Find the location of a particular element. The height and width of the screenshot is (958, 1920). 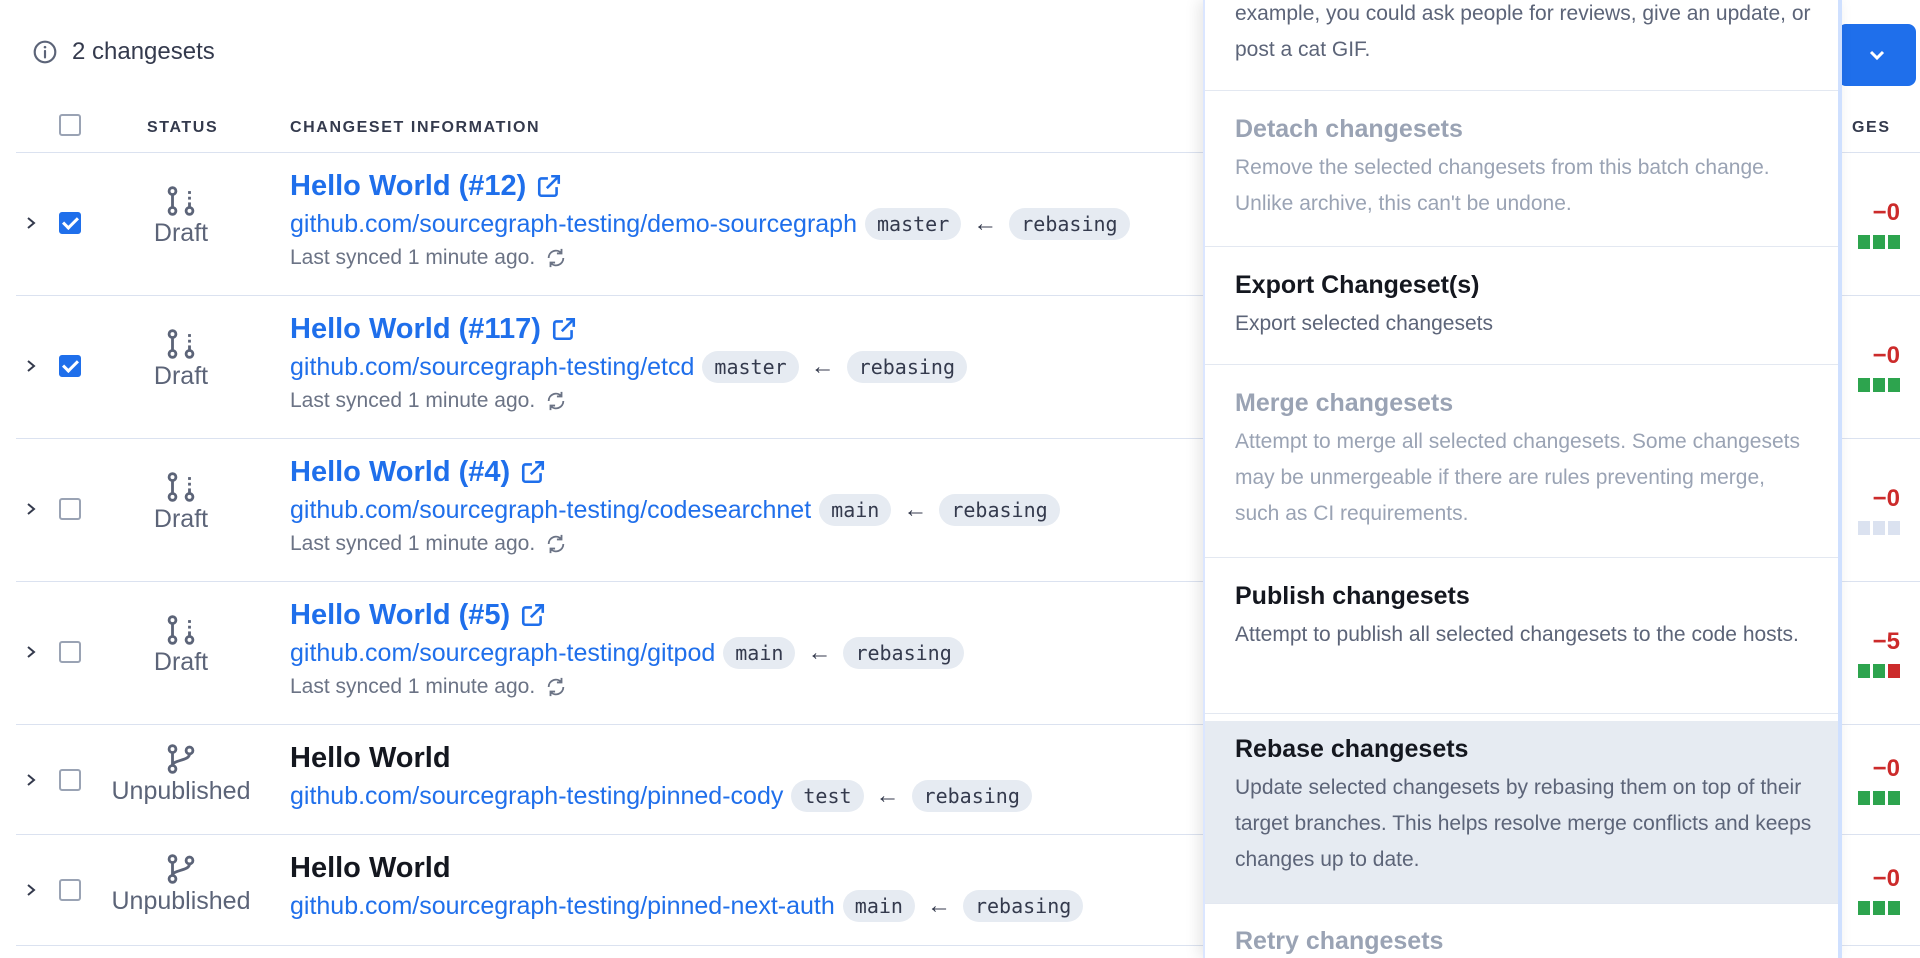

changeset-title-link: Hello World (#5) is located at coordinates (400, 615).